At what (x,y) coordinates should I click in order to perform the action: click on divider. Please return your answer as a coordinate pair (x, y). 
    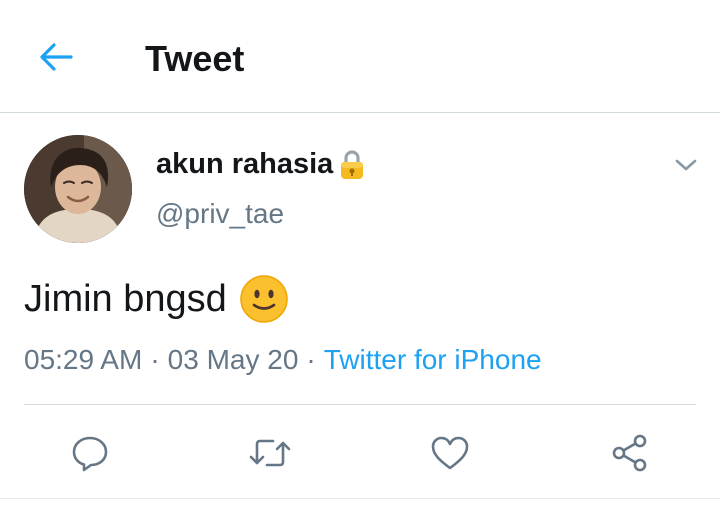
    Looking at the image, I should click on (360, 404).